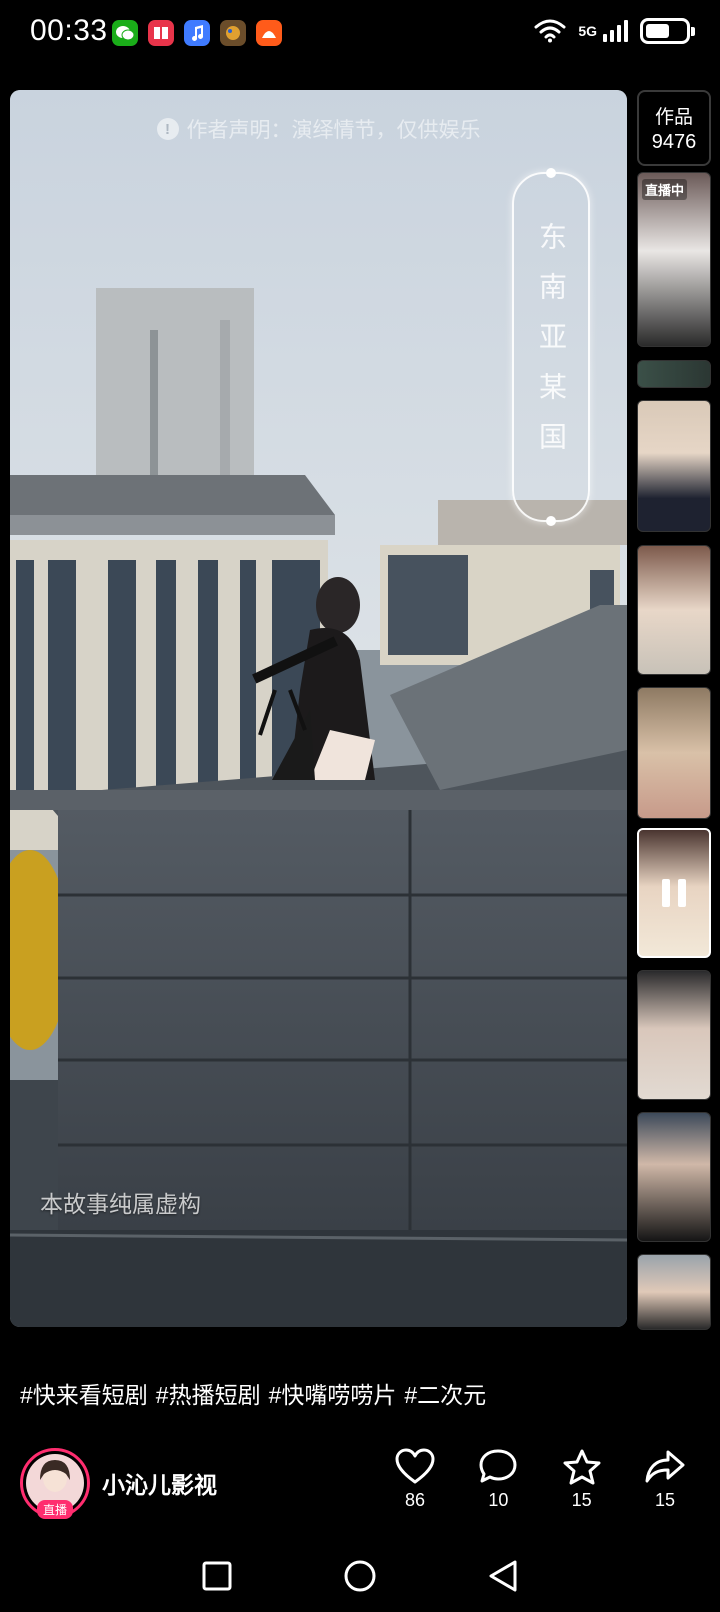  Describe the element at coordinates (581, 1500) in the screenshot. I see `favorite-count: 15` at that location.